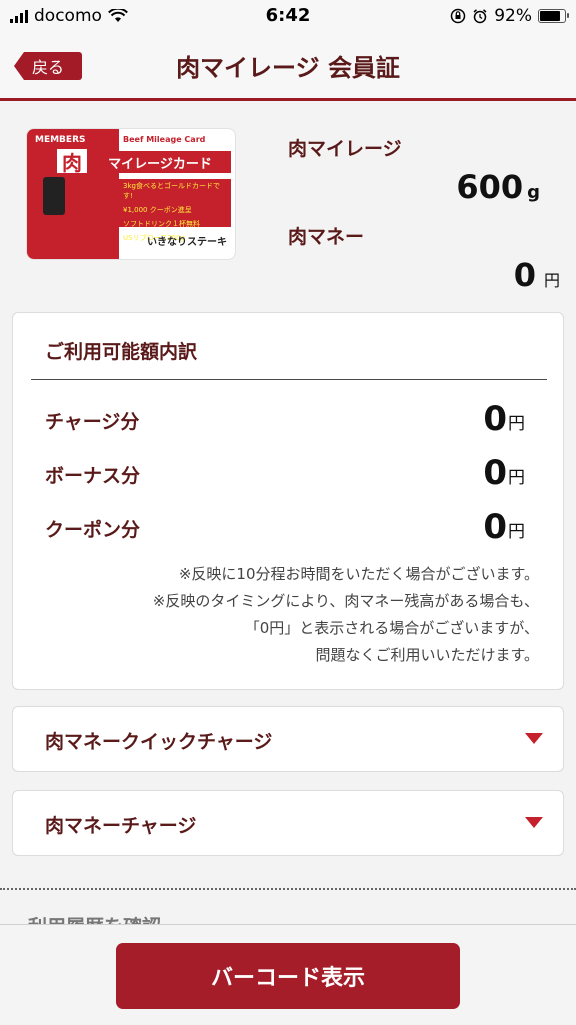 The width and height of the screenshot is (576, 1025). I want to click on dotted-divider, so click(288, 889).